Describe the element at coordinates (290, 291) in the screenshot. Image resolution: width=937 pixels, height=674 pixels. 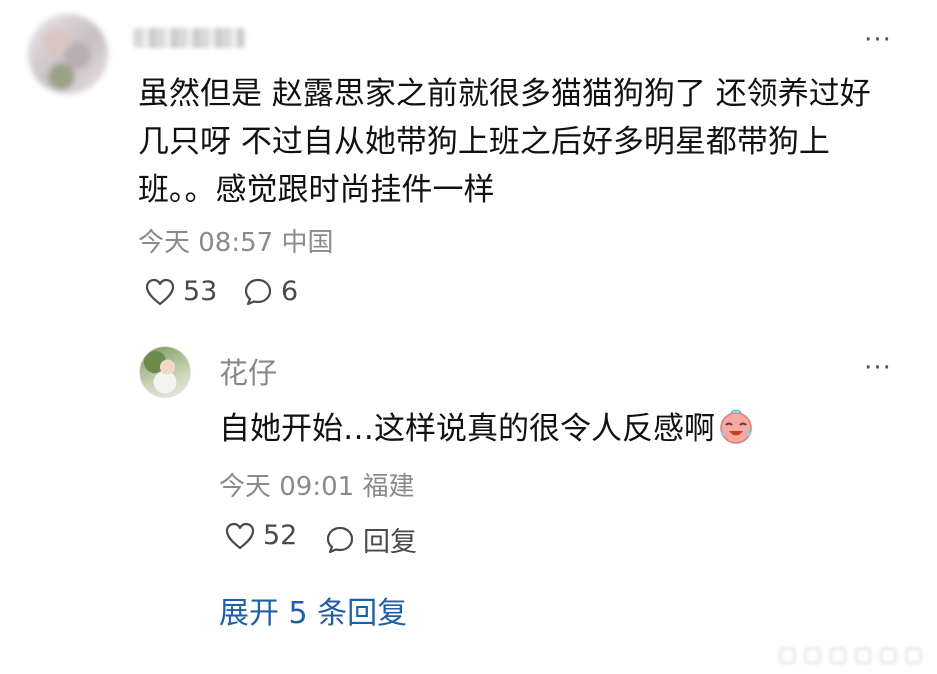
I see `comment-count: 6` at that location.